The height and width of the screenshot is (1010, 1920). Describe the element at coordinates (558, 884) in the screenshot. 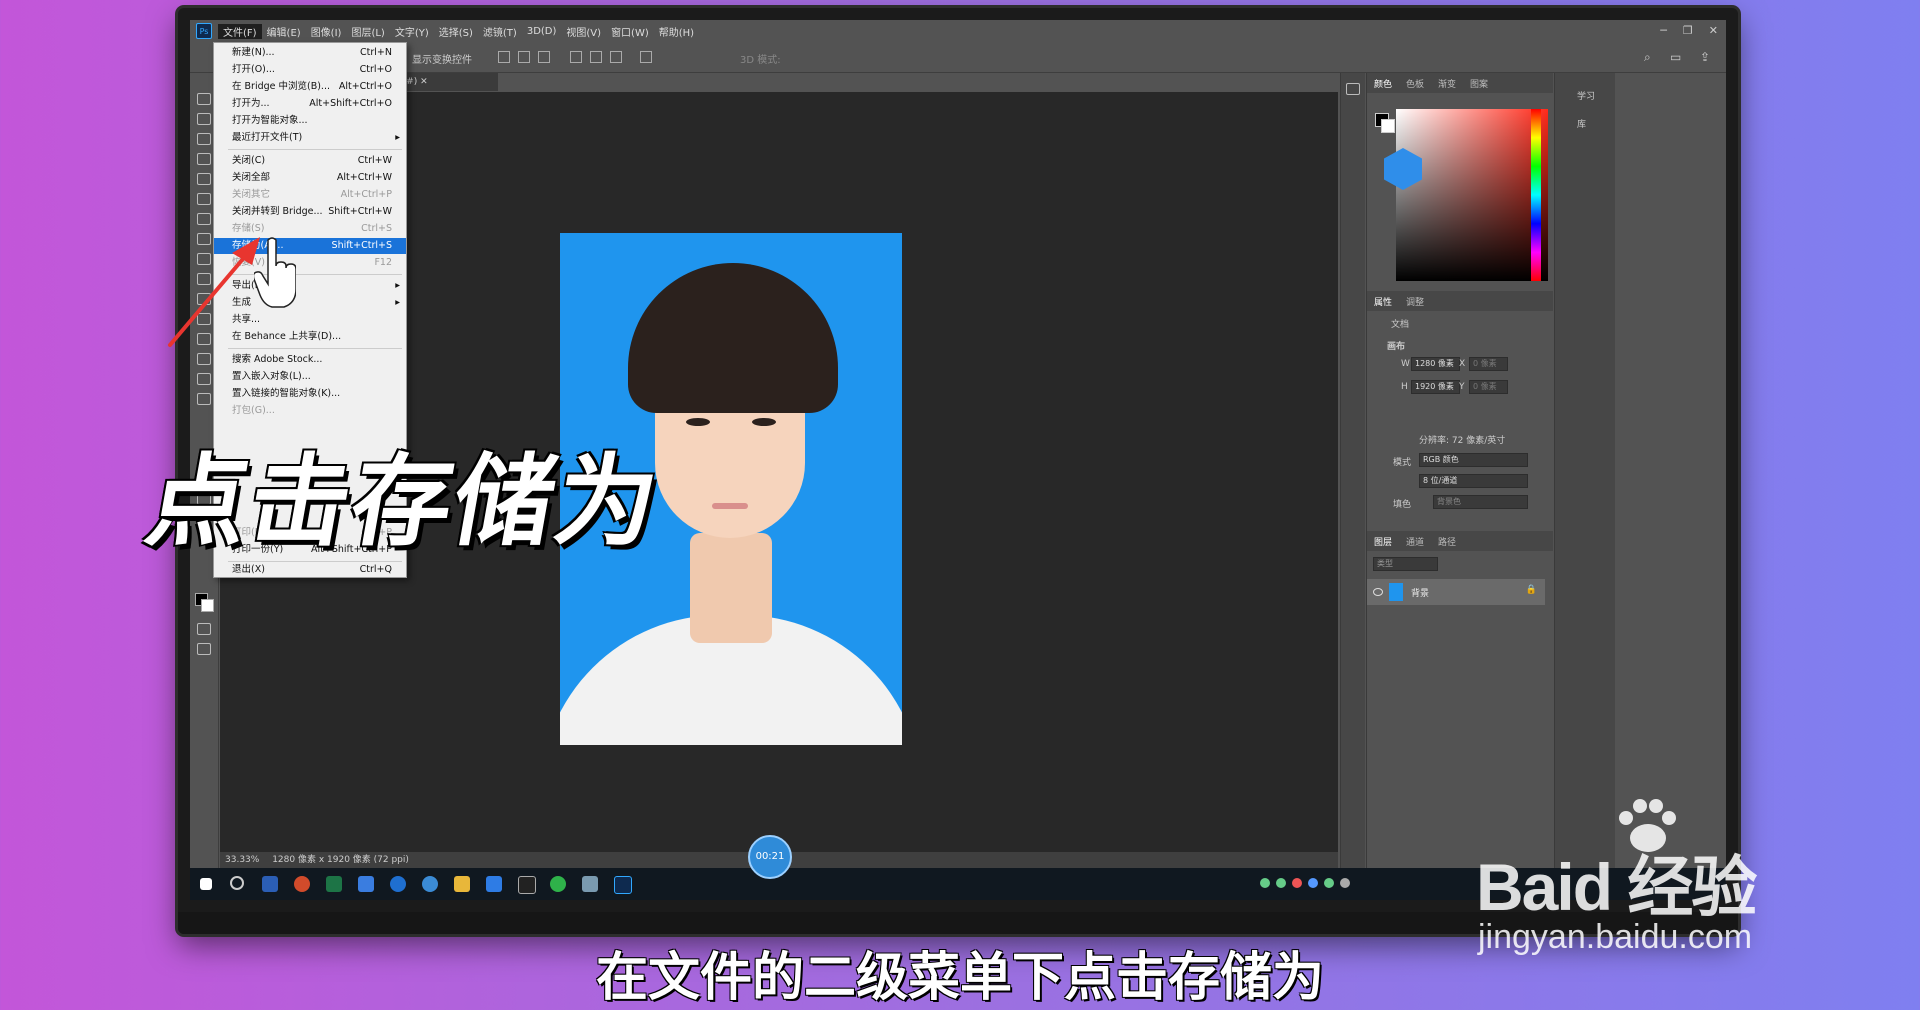

I see `wechat-icon` at that location.